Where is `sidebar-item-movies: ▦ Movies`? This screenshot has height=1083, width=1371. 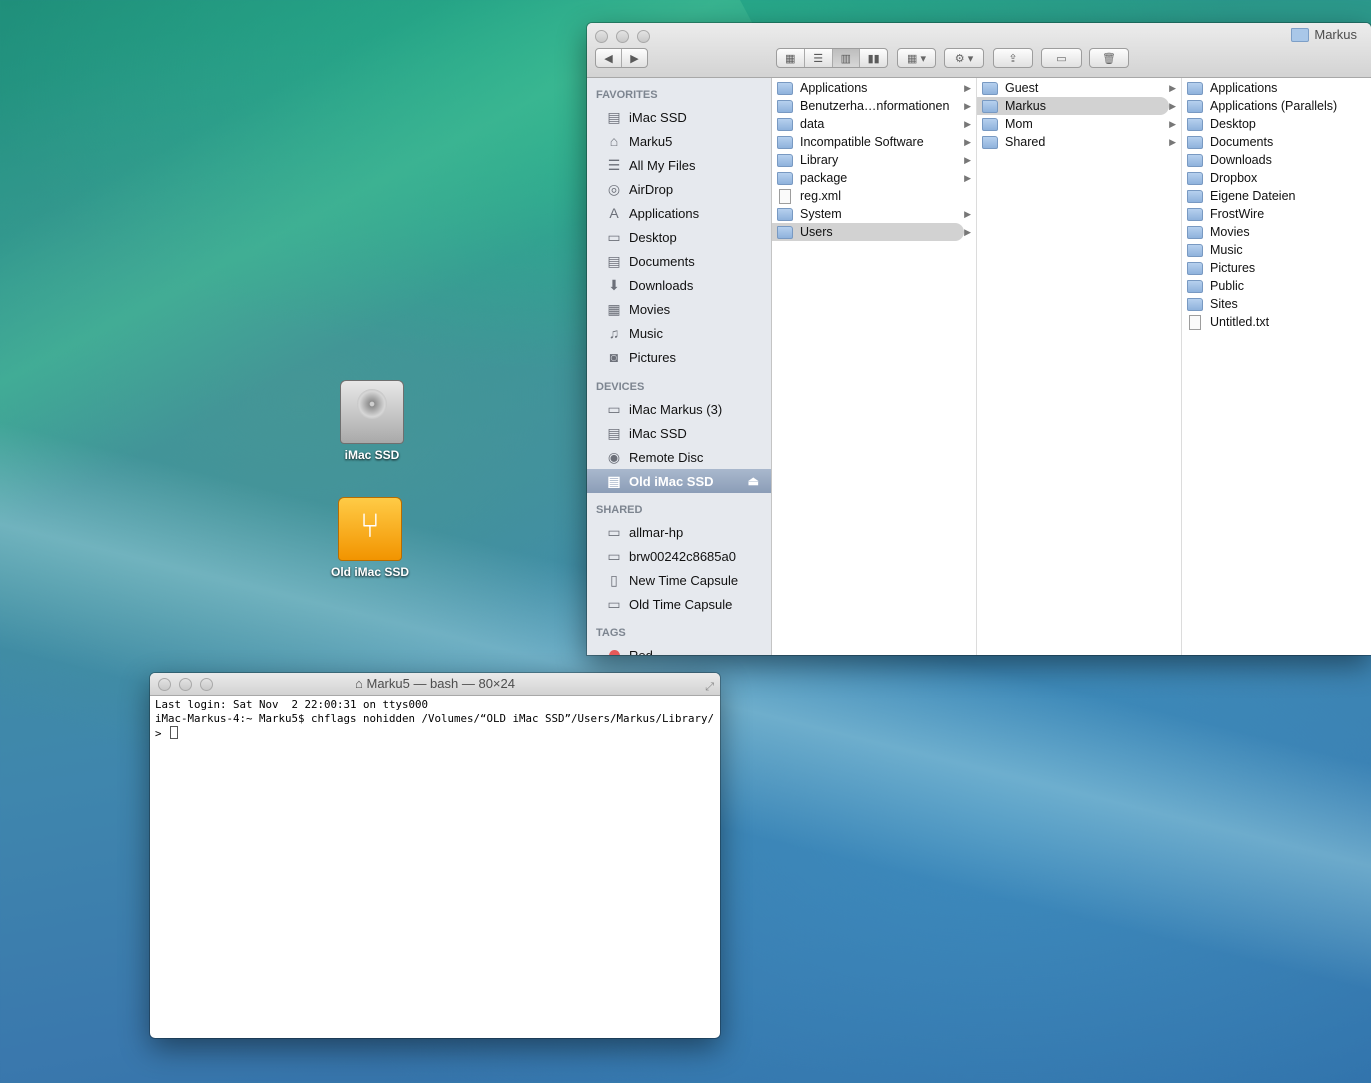 sidebar-item-movies: ▦ Movies is located at coordinates (679, 309).